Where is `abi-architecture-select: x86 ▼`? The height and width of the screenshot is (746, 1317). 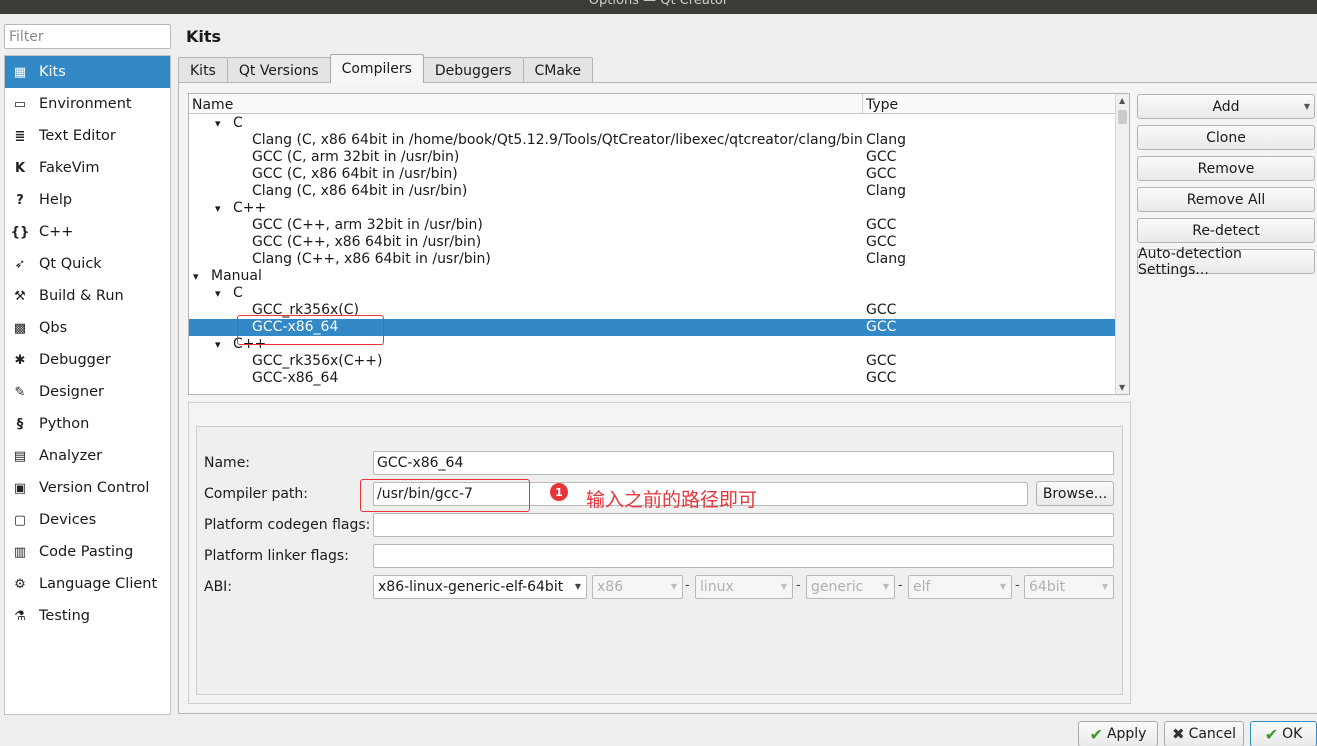 abi-architecture-select: x86 ▼ is located at coordinates (637, 587).